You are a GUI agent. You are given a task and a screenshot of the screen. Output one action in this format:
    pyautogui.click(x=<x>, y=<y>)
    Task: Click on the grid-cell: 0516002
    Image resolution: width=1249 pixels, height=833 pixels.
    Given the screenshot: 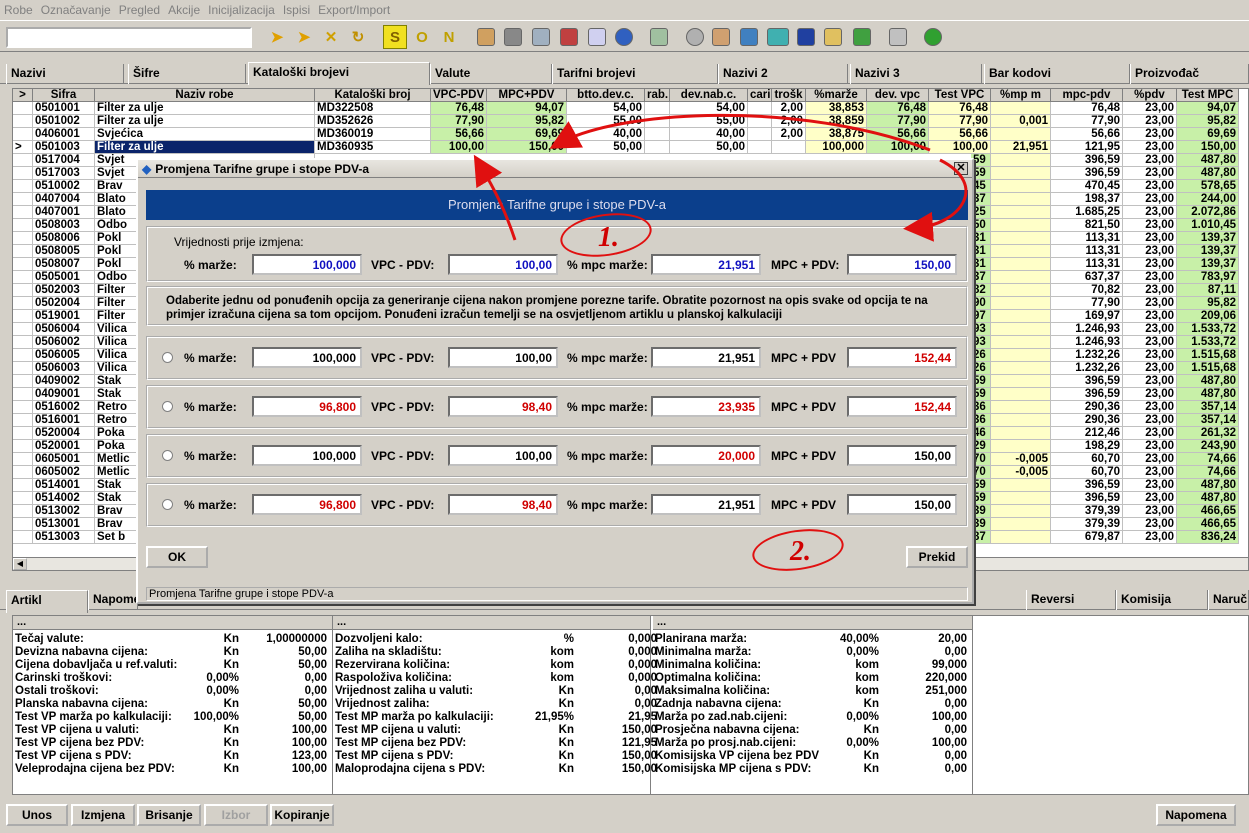 What is the action you would take?
    pyautogui.click(x=64, y=407)
    